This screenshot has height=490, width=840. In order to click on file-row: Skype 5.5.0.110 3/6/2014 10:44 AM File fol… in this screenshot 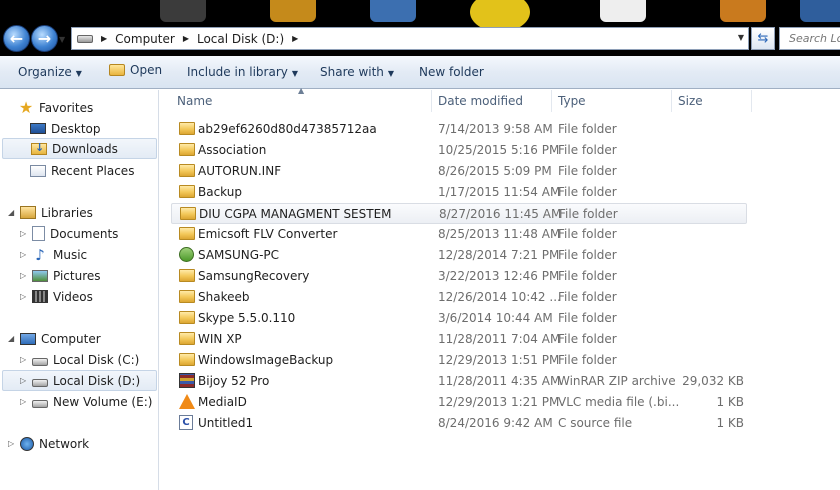, I will do `click(459, 318)`.